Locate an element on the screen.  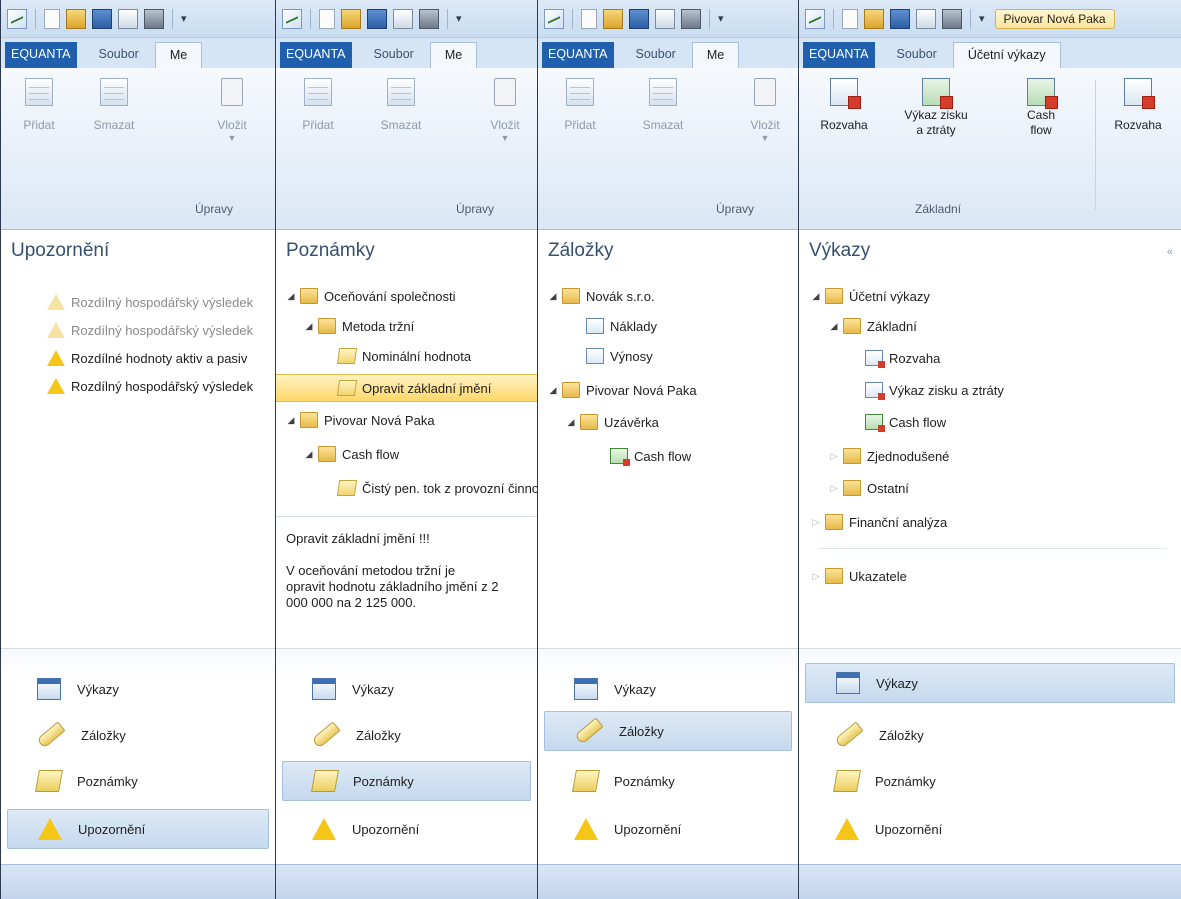
tree-node: ▷ Zjednodušené is located at coordinates (990, 456).